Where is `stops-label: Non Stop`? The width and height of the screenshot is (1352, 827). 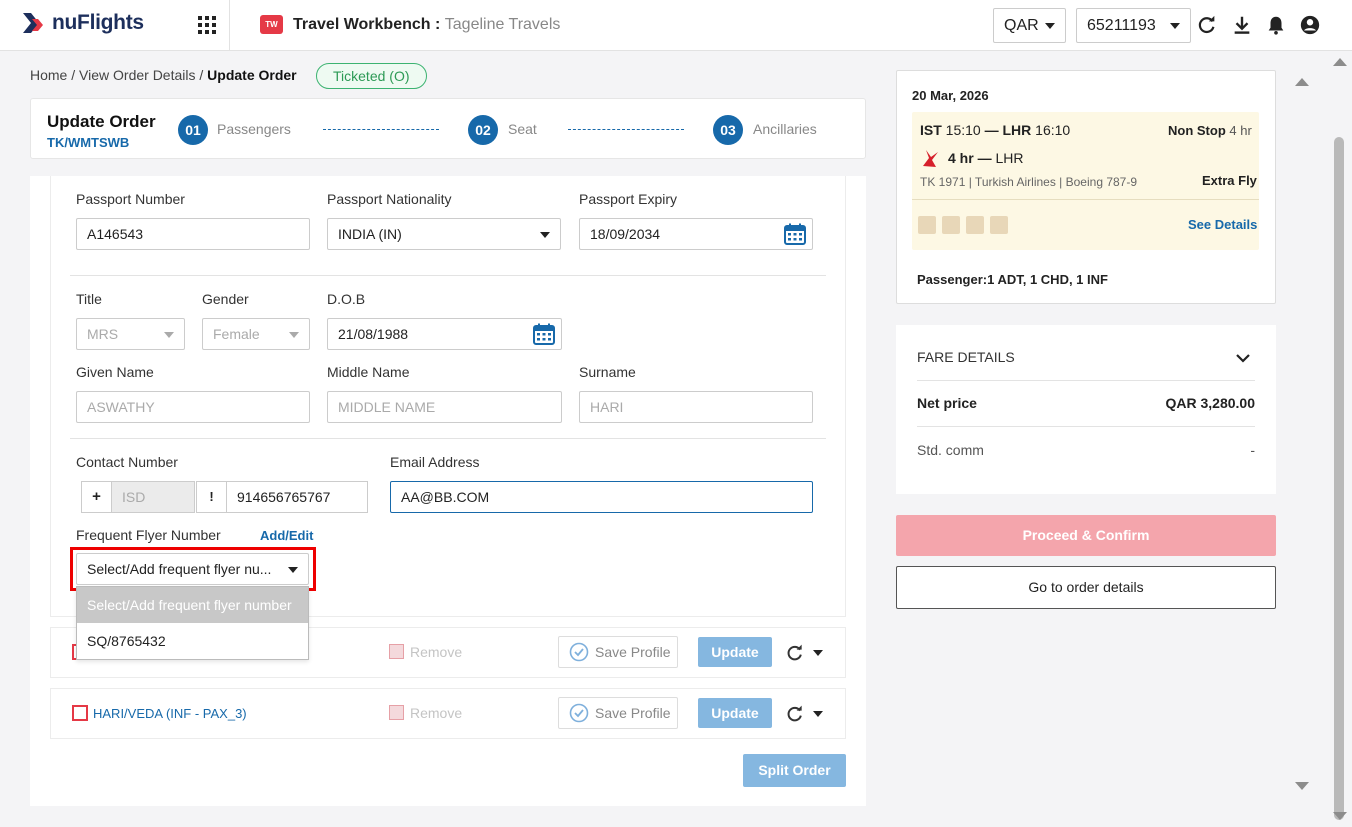 stops-label: Non Stop is located at coordinates (1197, 130).